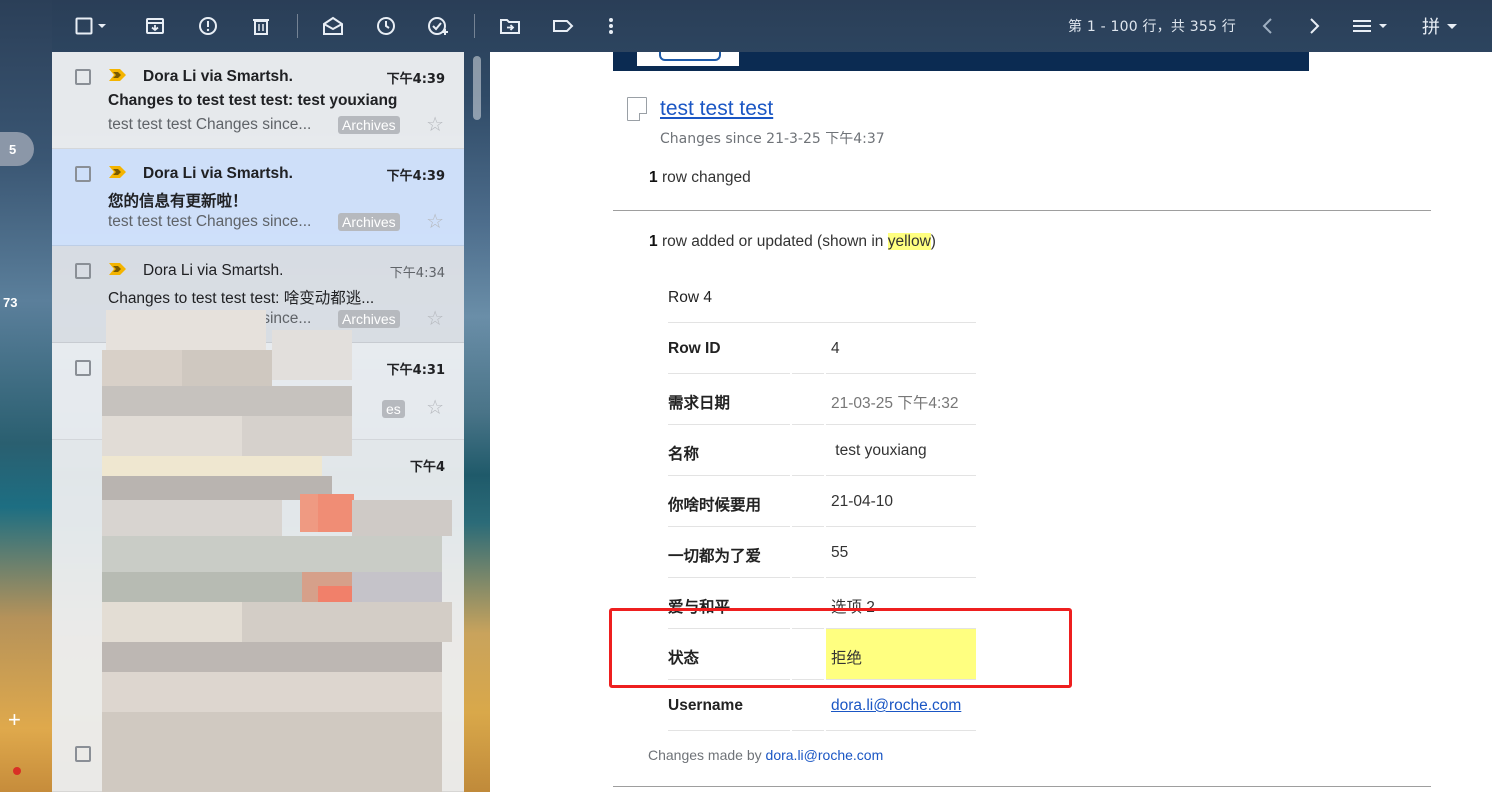 This screenshot has width=1492, height=792. Describe the element at coordinates (772, 139) in the screenshot. I see `changes-since-text: Changes since 21-3-25 下午4:37` at that location.